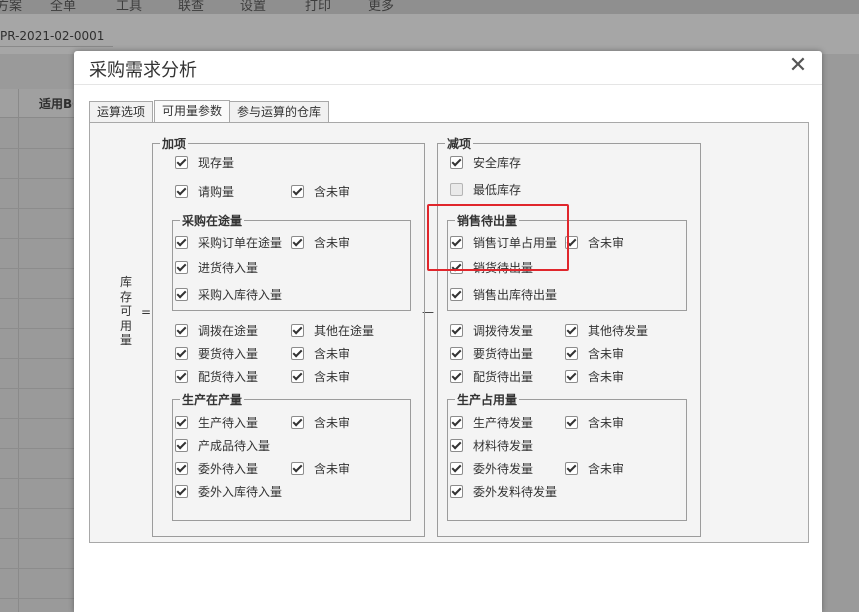 The height and width of the screenshot is (612, 859). I want to click on sales-delivery-pending-label: 销货待出量, so click(503, 267).